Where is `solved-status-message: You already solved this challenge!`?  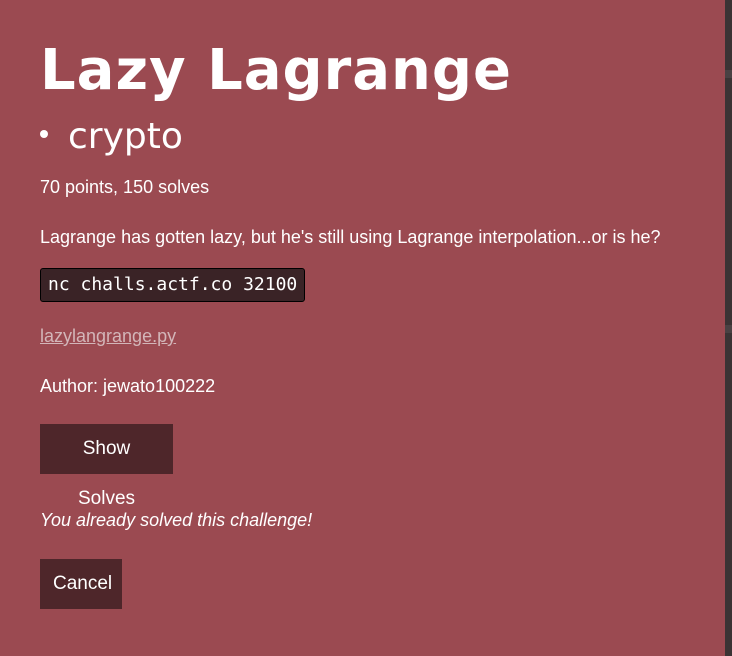
solved-status-message: You already solved this challenge! is located at coordinates (176, 520).